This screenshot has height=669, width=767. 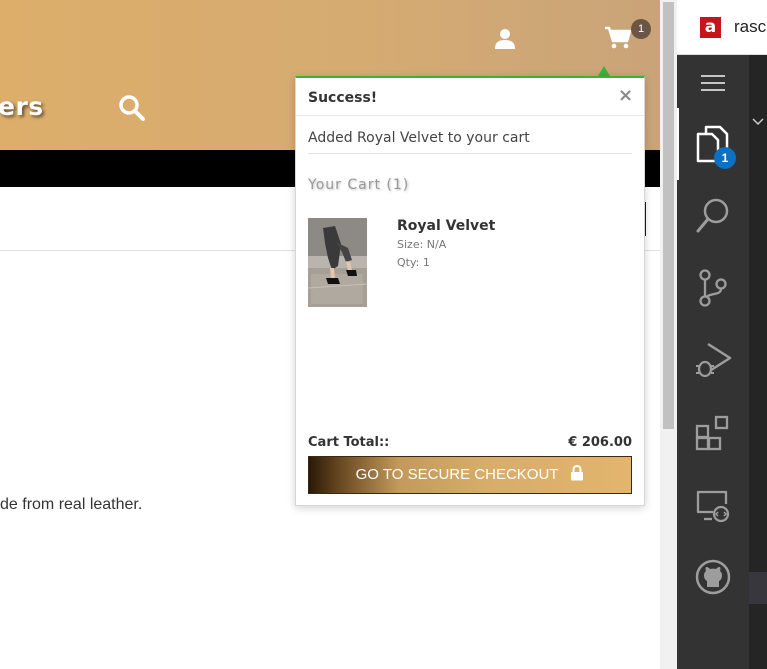 What do you see at coordinates (577, 473) in the screenshot?
I see `lock-icon` at bounding box center [577, 473].